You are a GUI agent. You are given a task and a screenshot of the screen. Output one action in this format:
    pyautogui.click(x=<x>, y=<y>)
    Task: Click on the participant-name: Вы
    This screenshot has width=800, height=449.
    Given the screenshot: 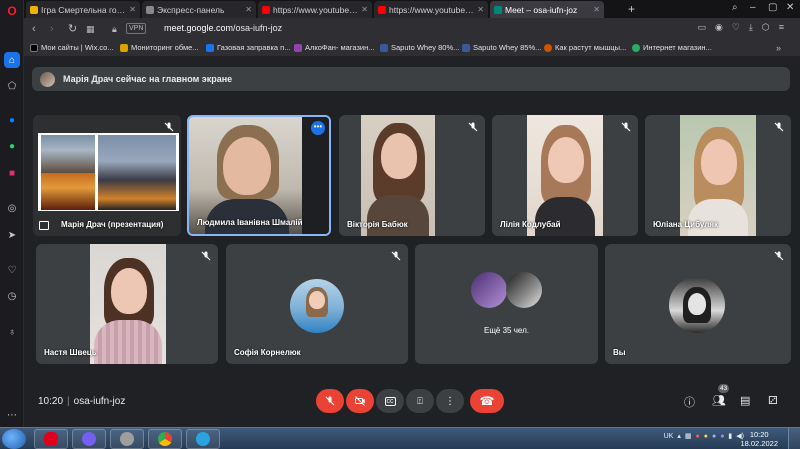 What is the action you would take?
    pyautogui.click(x=619, y=352)
    